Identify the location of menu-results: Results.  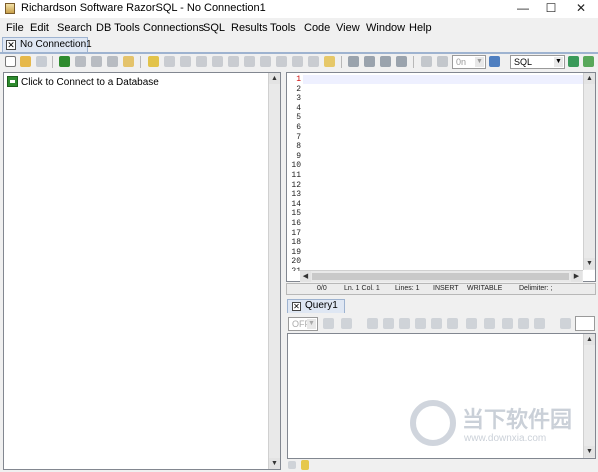
(249, 28).